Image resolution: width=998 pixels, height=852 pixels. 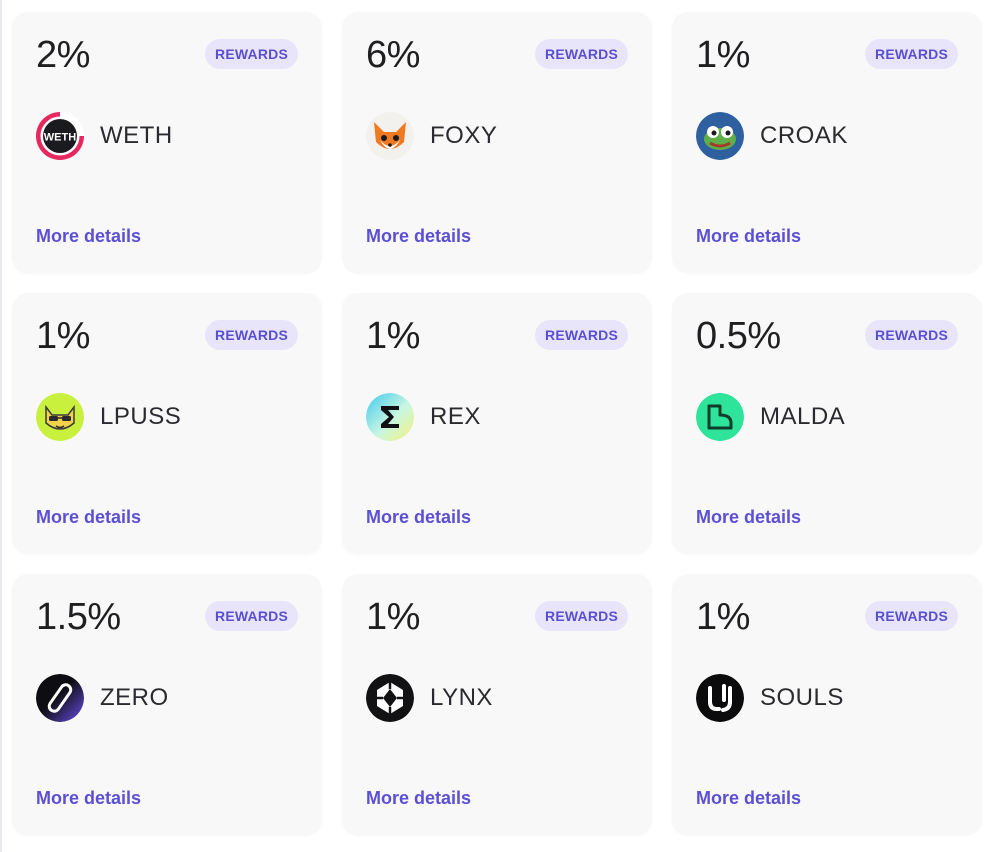 I want to click on reward-card-lpuss: 1% REWARDS LPUSS More details, so click(x=167, y=423).